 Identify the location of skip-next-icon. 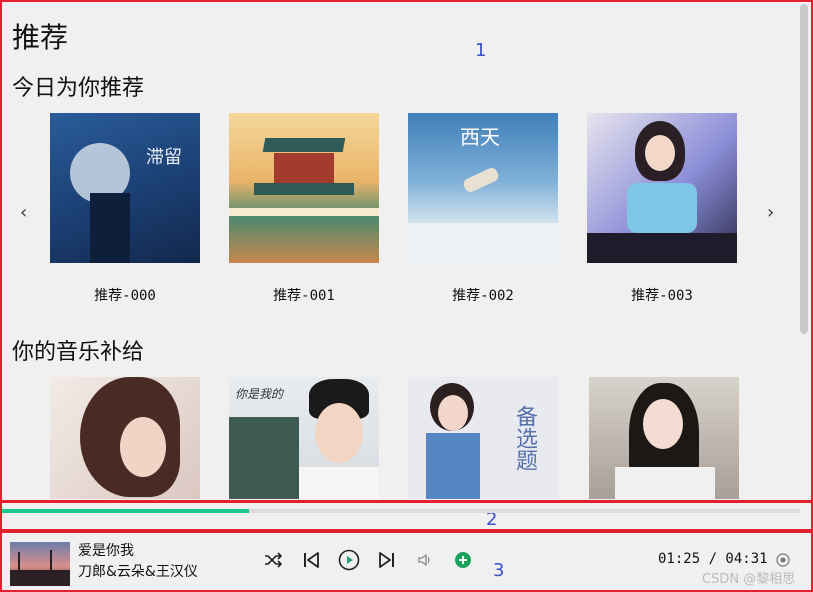
(386, 560).